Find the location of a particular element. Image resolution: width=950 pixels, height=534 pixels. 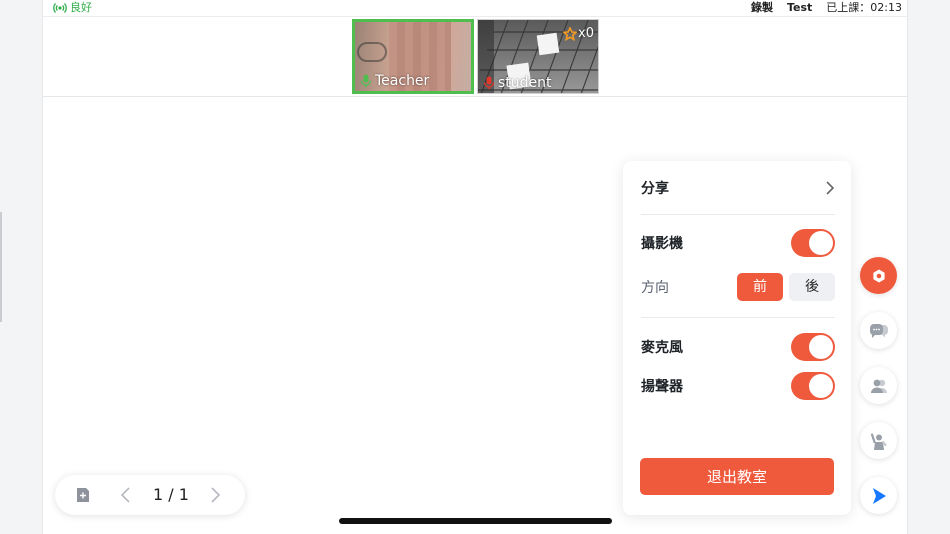

teacher-name: Teacher is located at coordinates (402, 81).